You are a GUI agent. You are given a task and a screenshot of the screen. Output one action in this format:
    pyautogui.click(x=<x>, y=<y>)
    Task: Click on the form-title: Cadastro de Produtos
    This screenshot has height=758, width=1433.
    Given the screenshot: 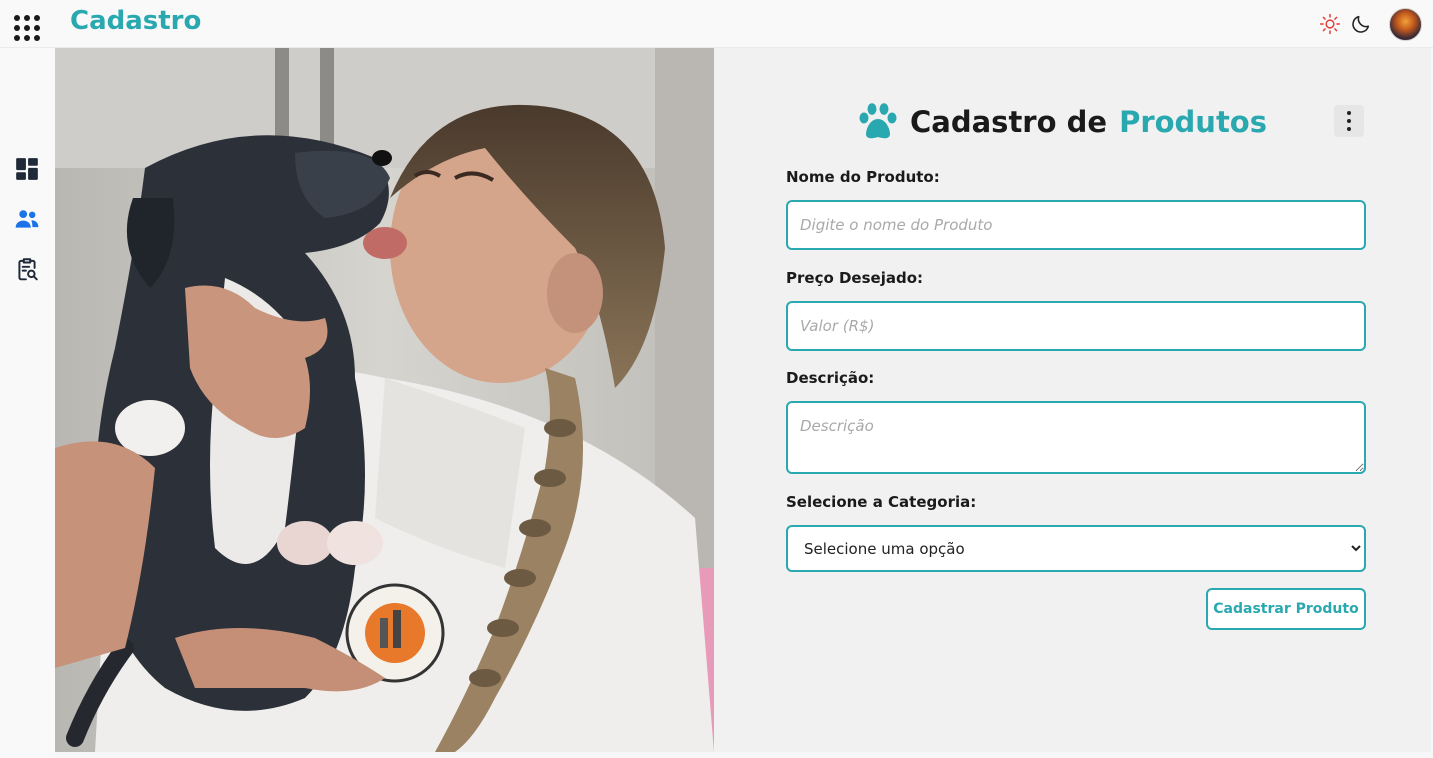 What is the action you would take?
    pyautogui.click(x=1062, y=122)
    